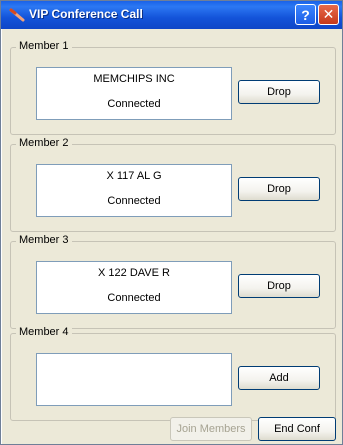 This screenshot has height=445, width=343. Describe the element at coordinates (134, 273) in the screenshot. I see `member-3-name: X 122 DAVE R` at that location.